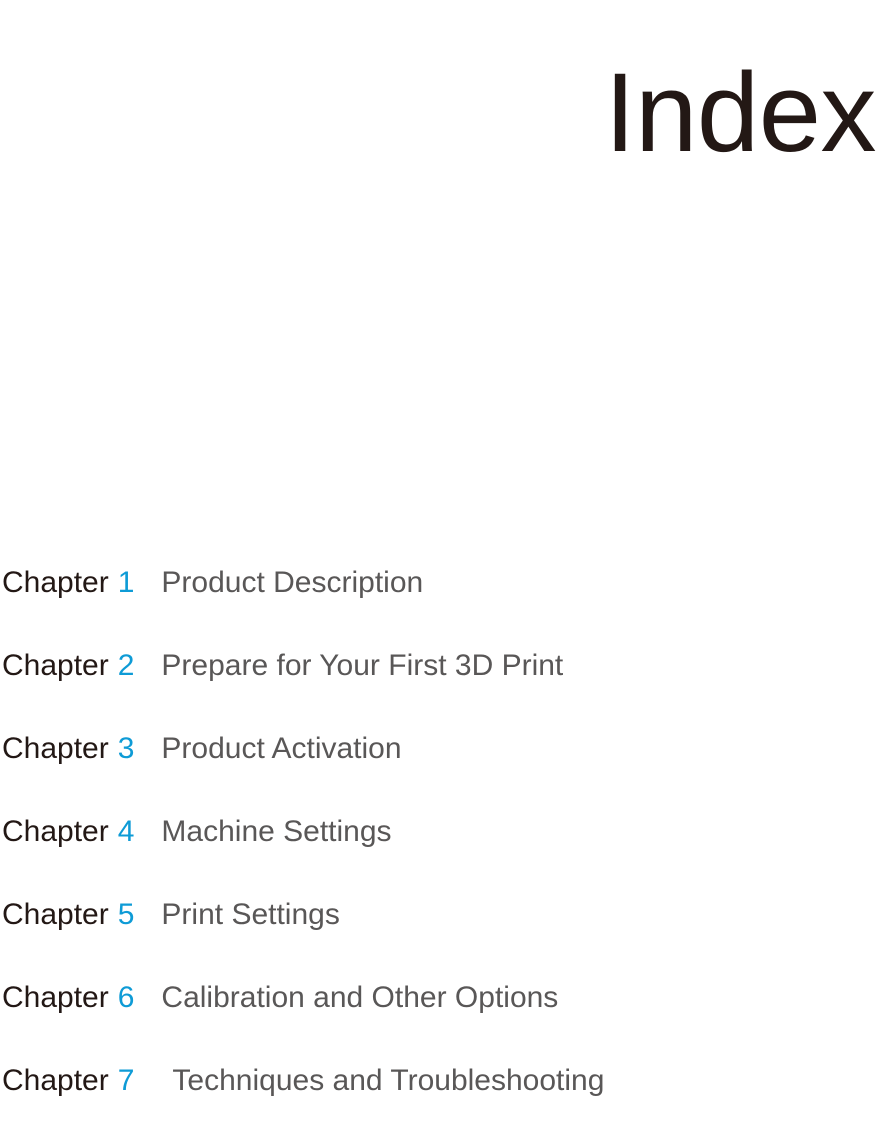 The height and width of the screenshot is (1147, 878). I want to click on chapter-entry-1: Chapter 1 Product Description, so click(439, 607).